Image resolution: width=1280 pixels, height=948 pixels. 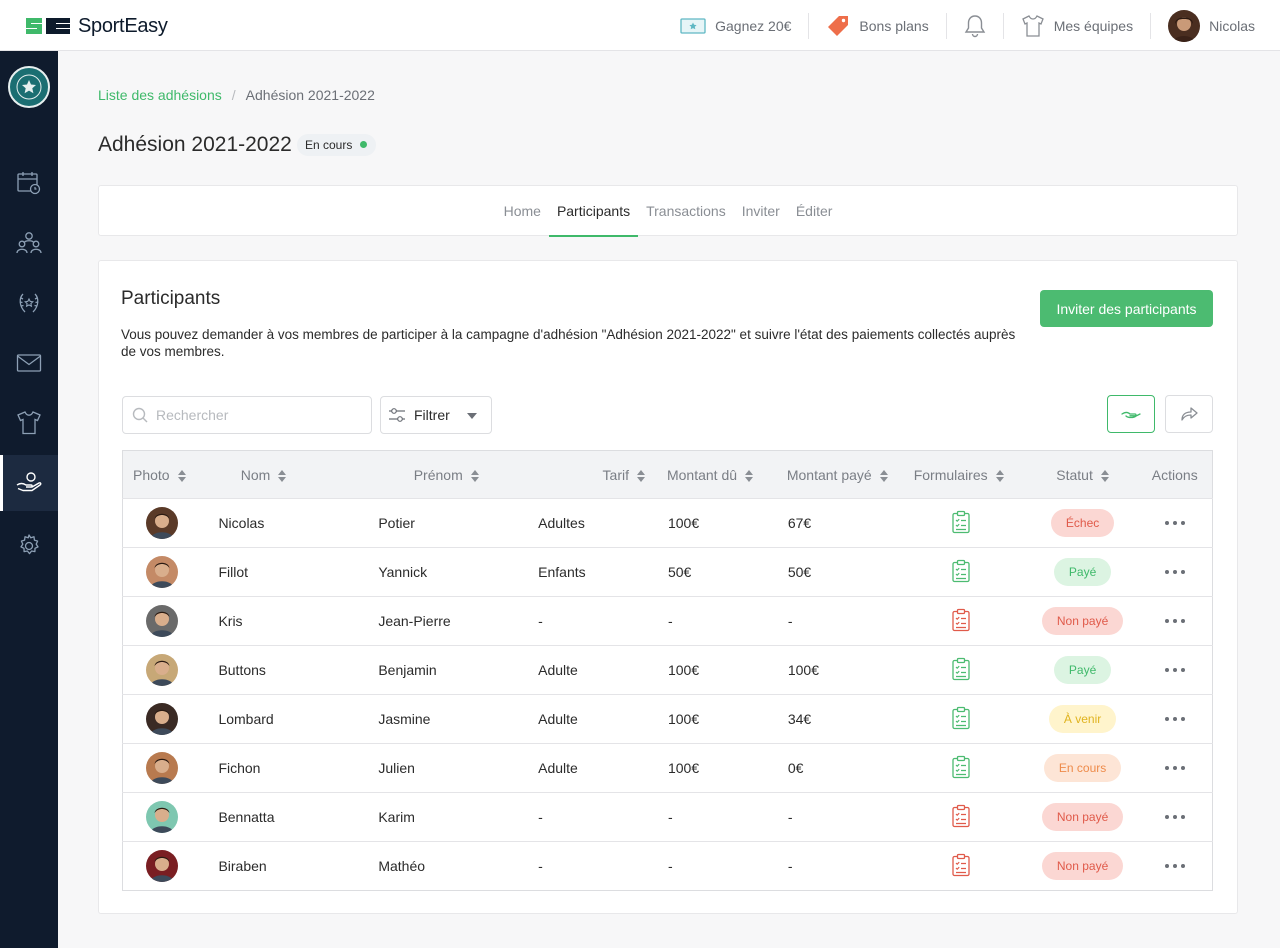 I want to click on table-row: Fichon Julien Adulte 100€ 0€ En cours, so click(x=667, y=768).